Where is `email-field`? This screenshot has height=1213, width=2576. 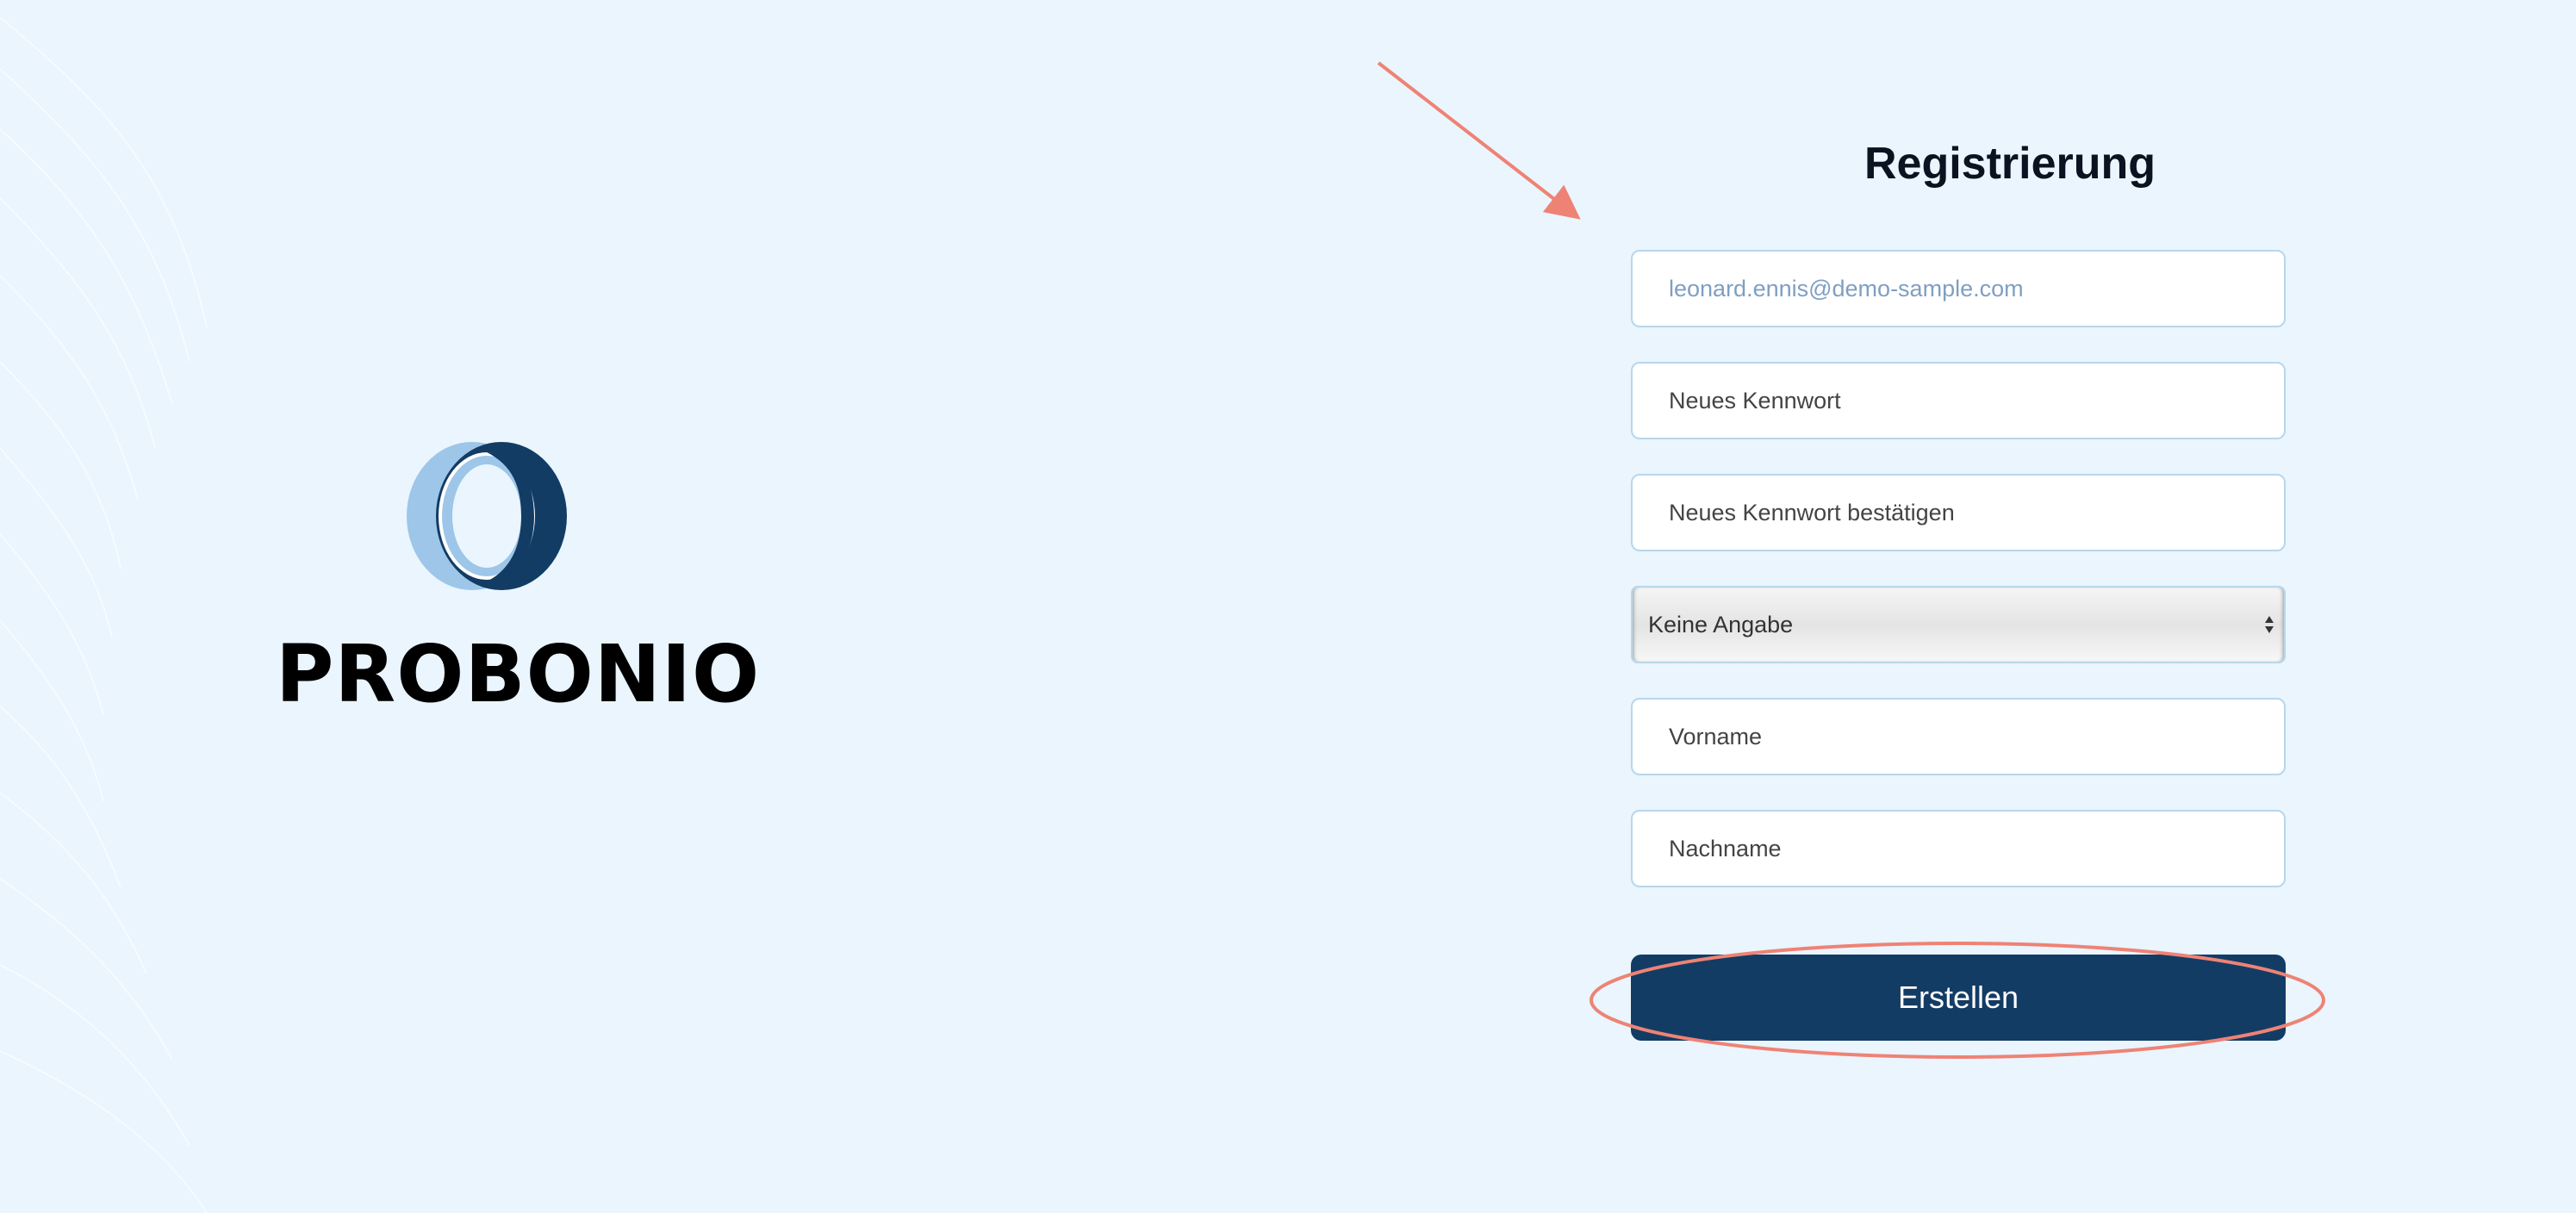 email-field is located at coordinates (1959, 288).